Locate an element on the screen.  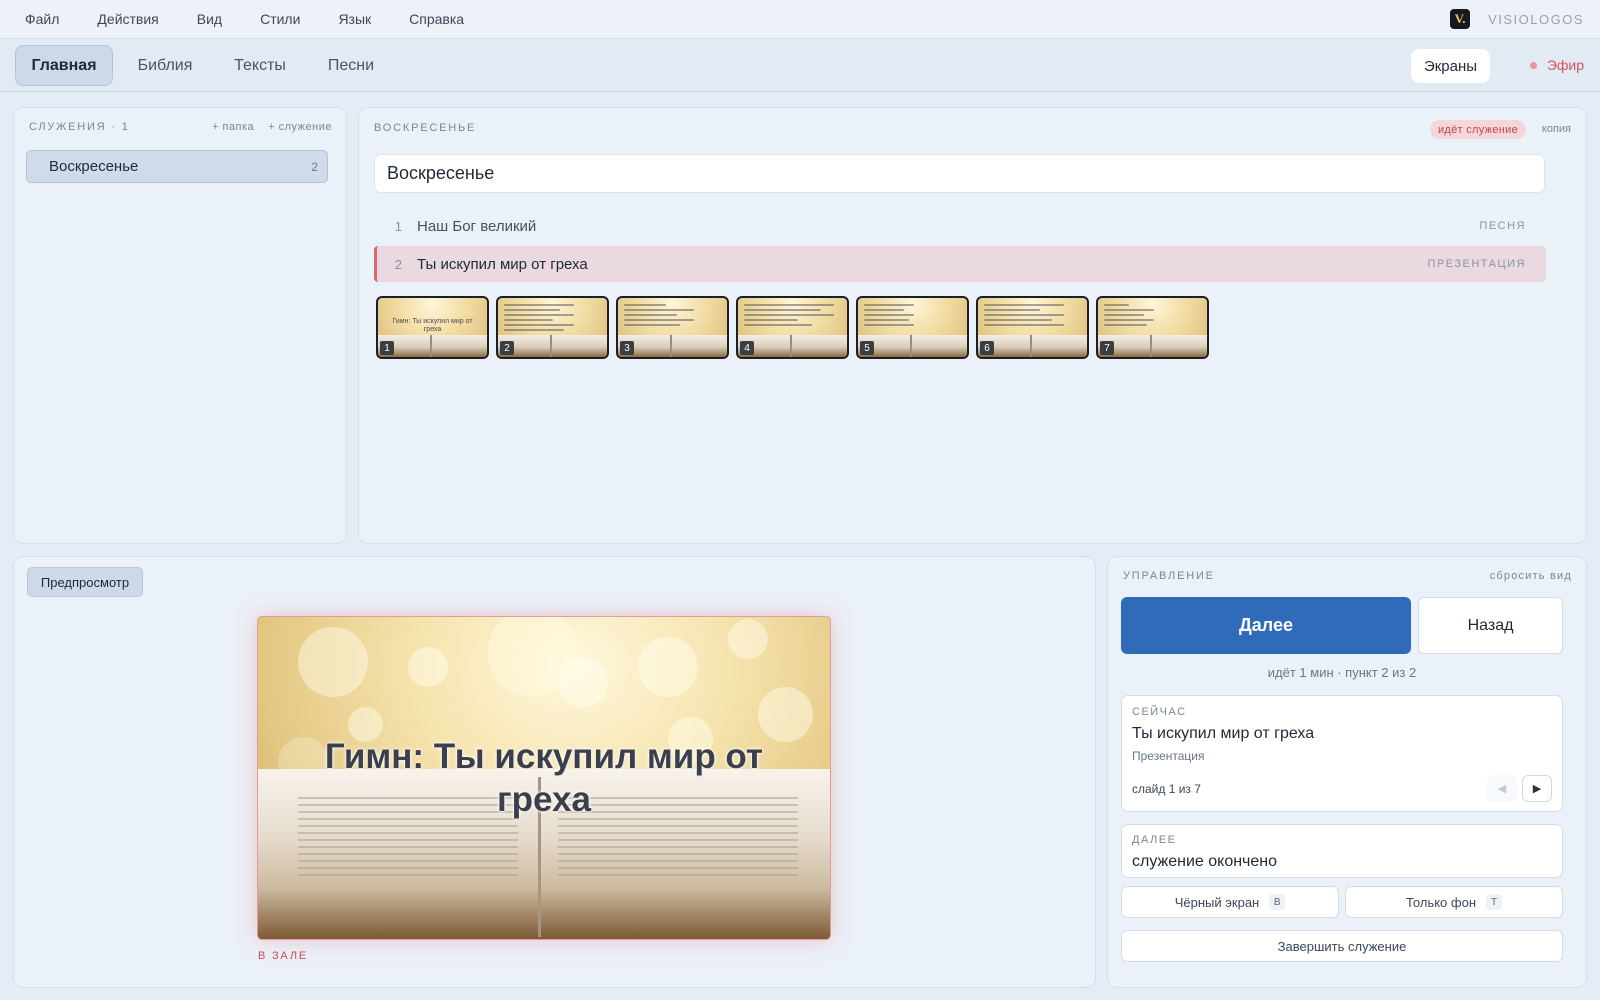
add-service-button: + служение is located at coordinates (300, 127).